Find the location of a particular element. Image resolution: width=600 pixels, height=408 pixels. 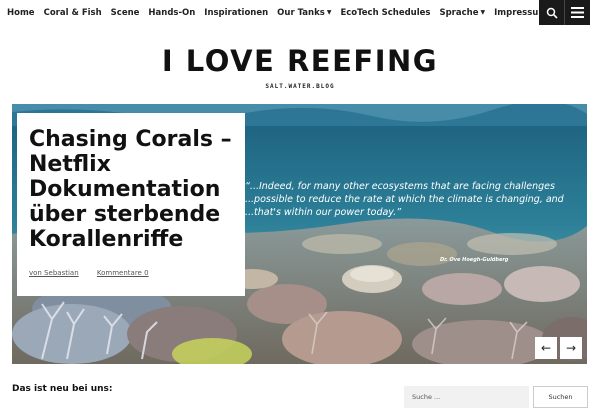

slider-prev-button: ← is located at coordinates (546, 348).